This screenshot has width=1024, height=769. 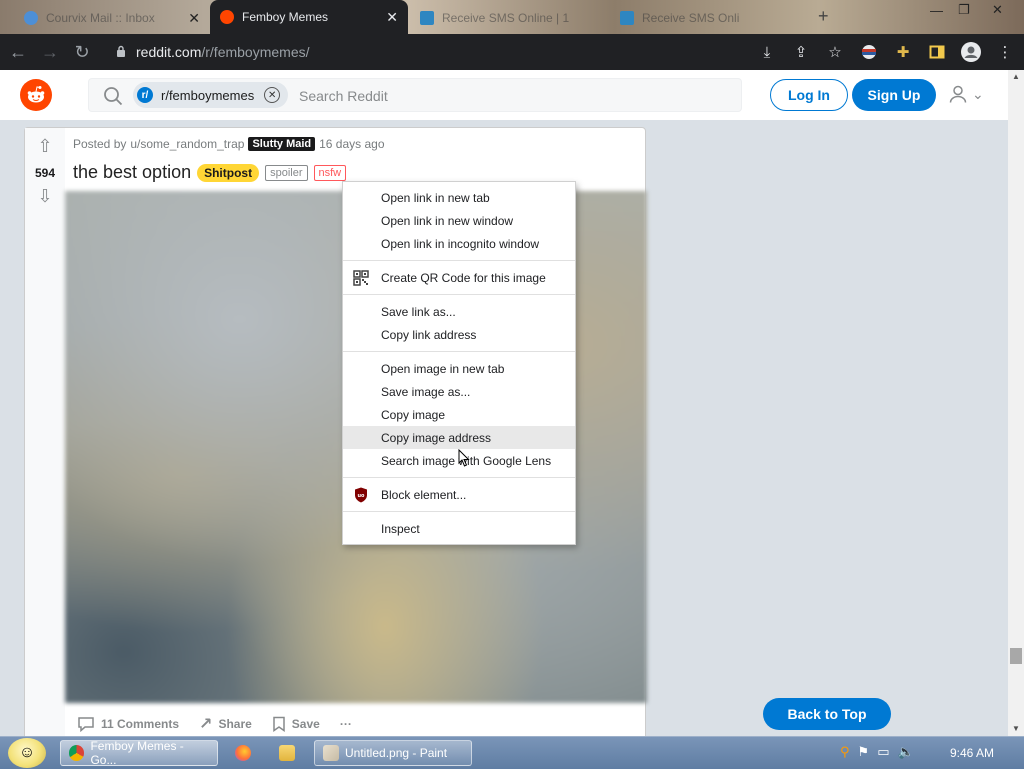 What do you see at coordinates (459, 368) in the screenshot?
I see `menu-item-open-image-new-tab: Open image in new tab` at bounding box center [459, 368].